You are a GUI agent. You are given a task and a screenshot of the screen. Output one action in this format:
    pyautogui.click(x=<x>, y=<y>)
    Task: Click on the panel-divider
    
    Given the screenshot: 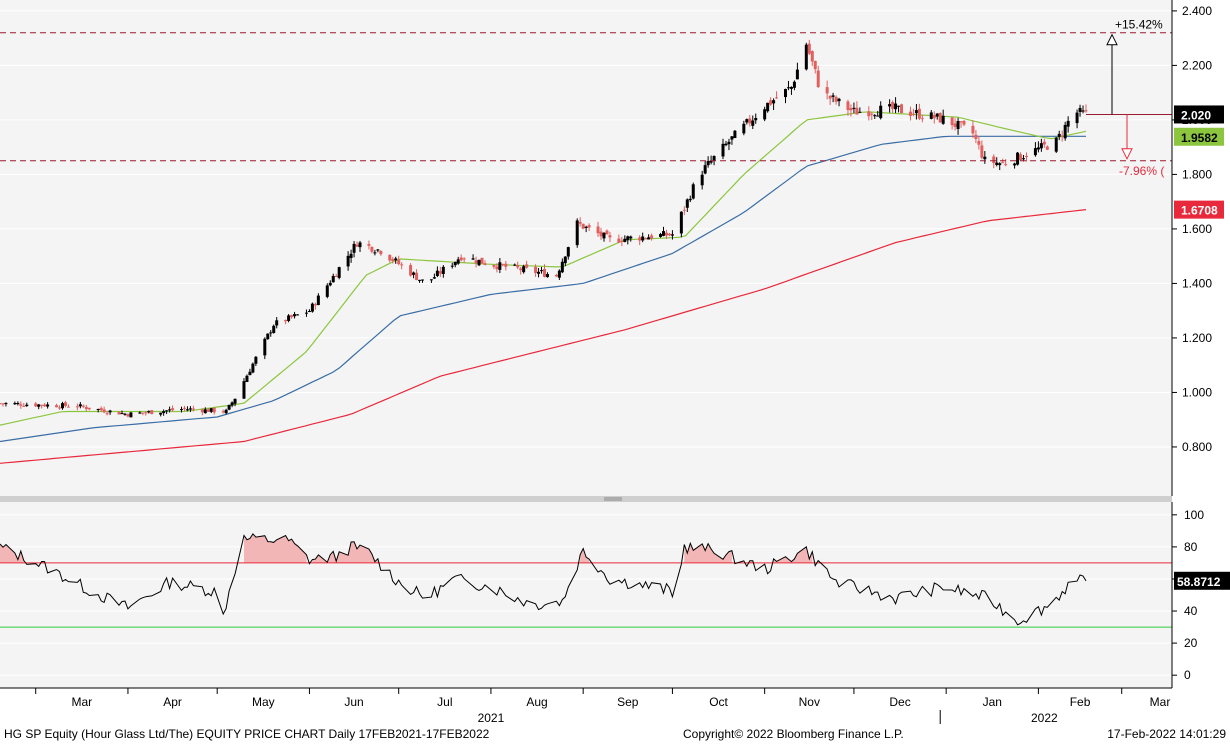 What is the action you would take?
    pyautogui.click(x=586, y=499)
    